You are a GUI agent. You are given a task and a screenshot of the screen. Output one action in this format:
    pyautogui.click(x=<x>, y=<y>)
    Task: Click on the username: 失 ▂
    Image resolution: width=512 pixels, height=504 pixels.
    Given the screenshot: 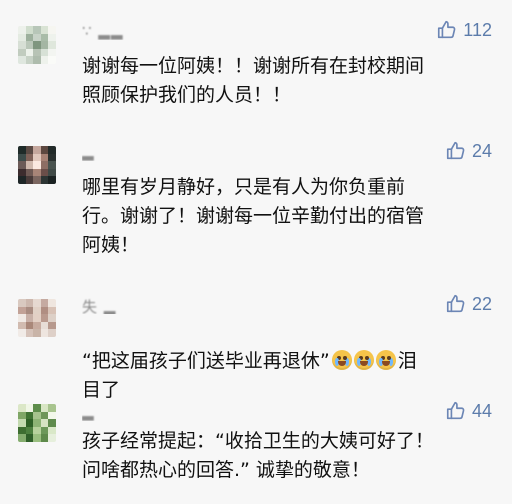 What is the action you would take?
    pyautogui.click(x=99, y=306)
    